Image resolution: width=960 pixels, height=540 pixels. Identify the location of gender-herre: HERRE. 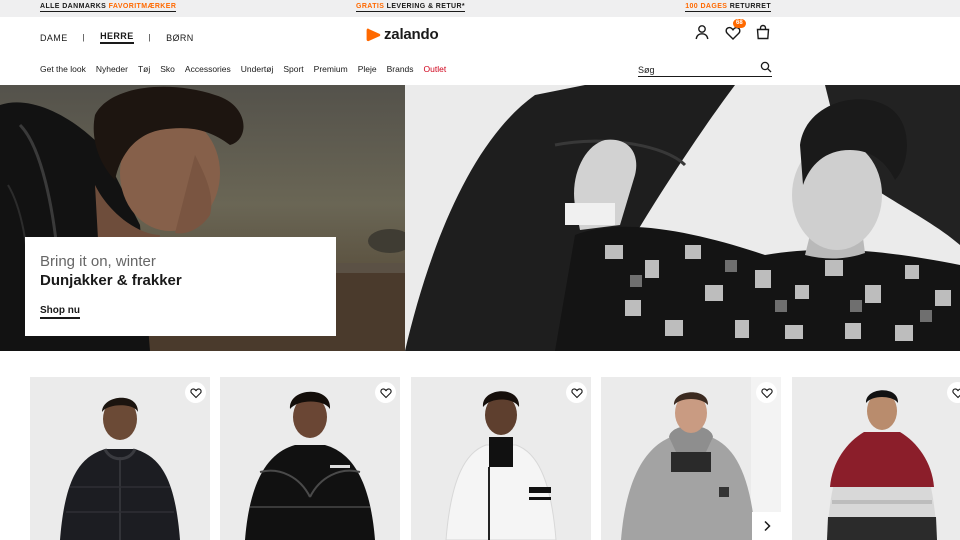
(117, 37).